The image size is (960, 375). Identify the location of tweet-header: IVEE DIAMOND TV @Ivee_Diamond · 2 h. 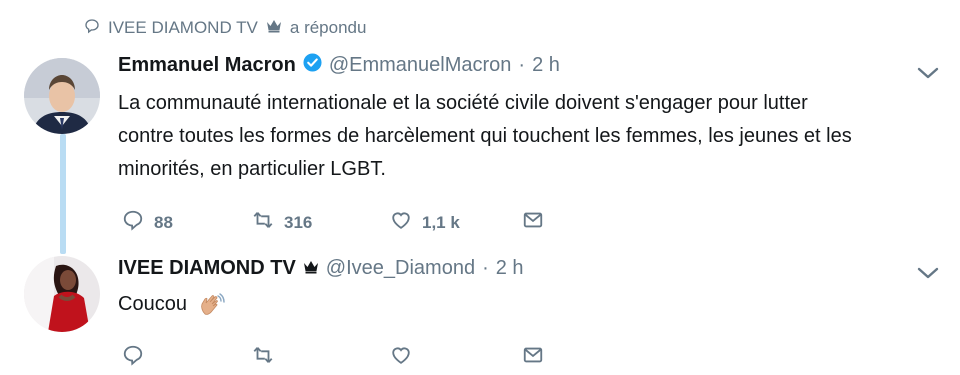
(321, 268).